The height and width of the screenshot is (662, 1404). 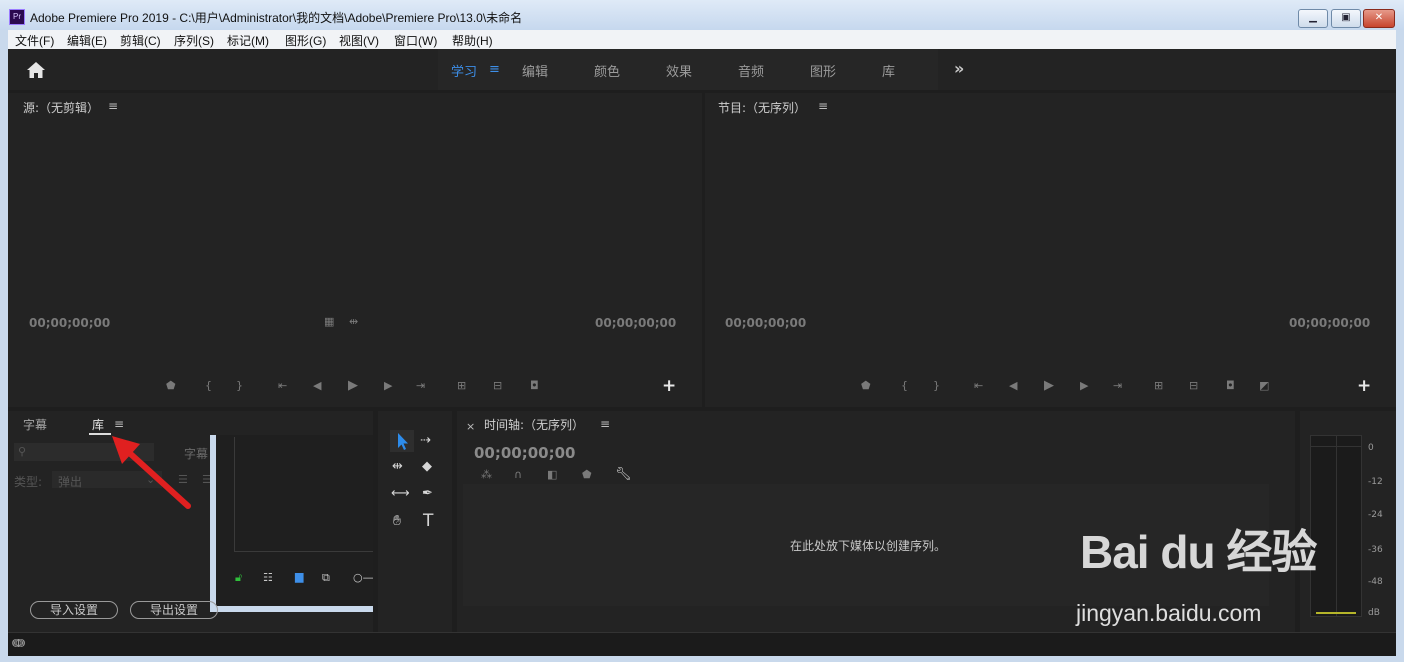 I want to click on razor-tool-icon: ◆, so click(x=427, y=466).